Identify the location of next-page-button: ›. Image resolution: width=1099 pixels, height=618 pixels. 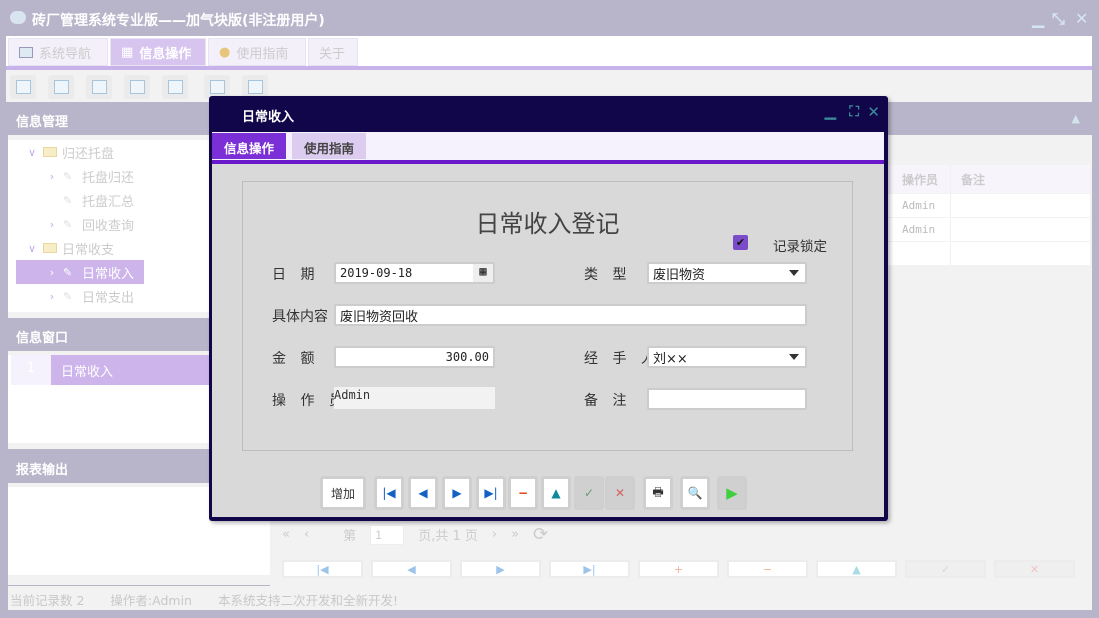
(494, 534).